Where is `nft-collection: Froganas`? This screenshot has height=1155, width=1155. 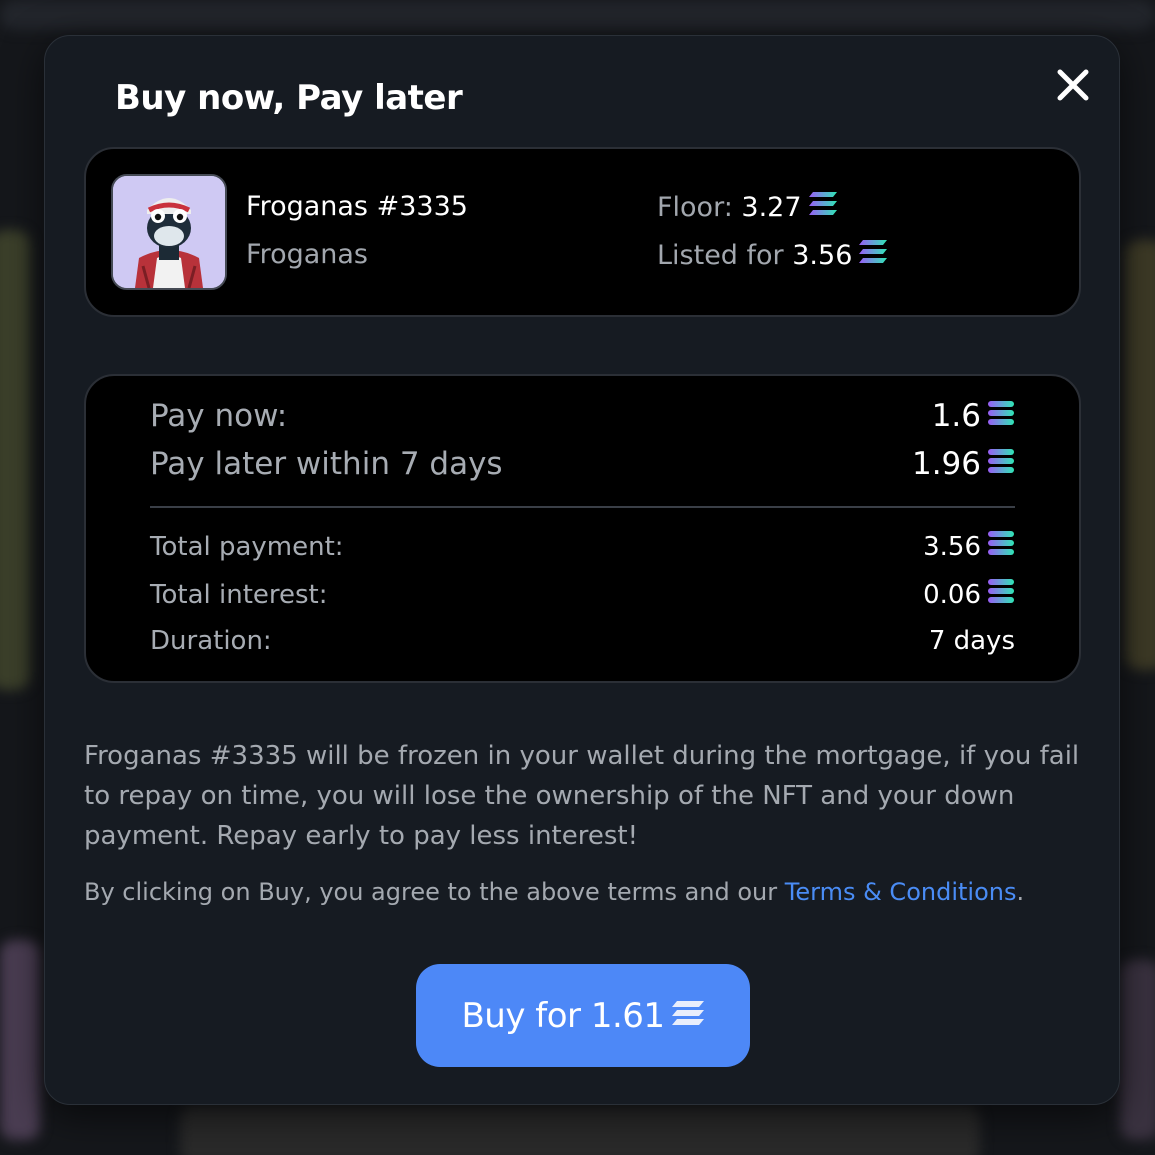 nft-collection: Froganas is located at coordinates (307, 254).